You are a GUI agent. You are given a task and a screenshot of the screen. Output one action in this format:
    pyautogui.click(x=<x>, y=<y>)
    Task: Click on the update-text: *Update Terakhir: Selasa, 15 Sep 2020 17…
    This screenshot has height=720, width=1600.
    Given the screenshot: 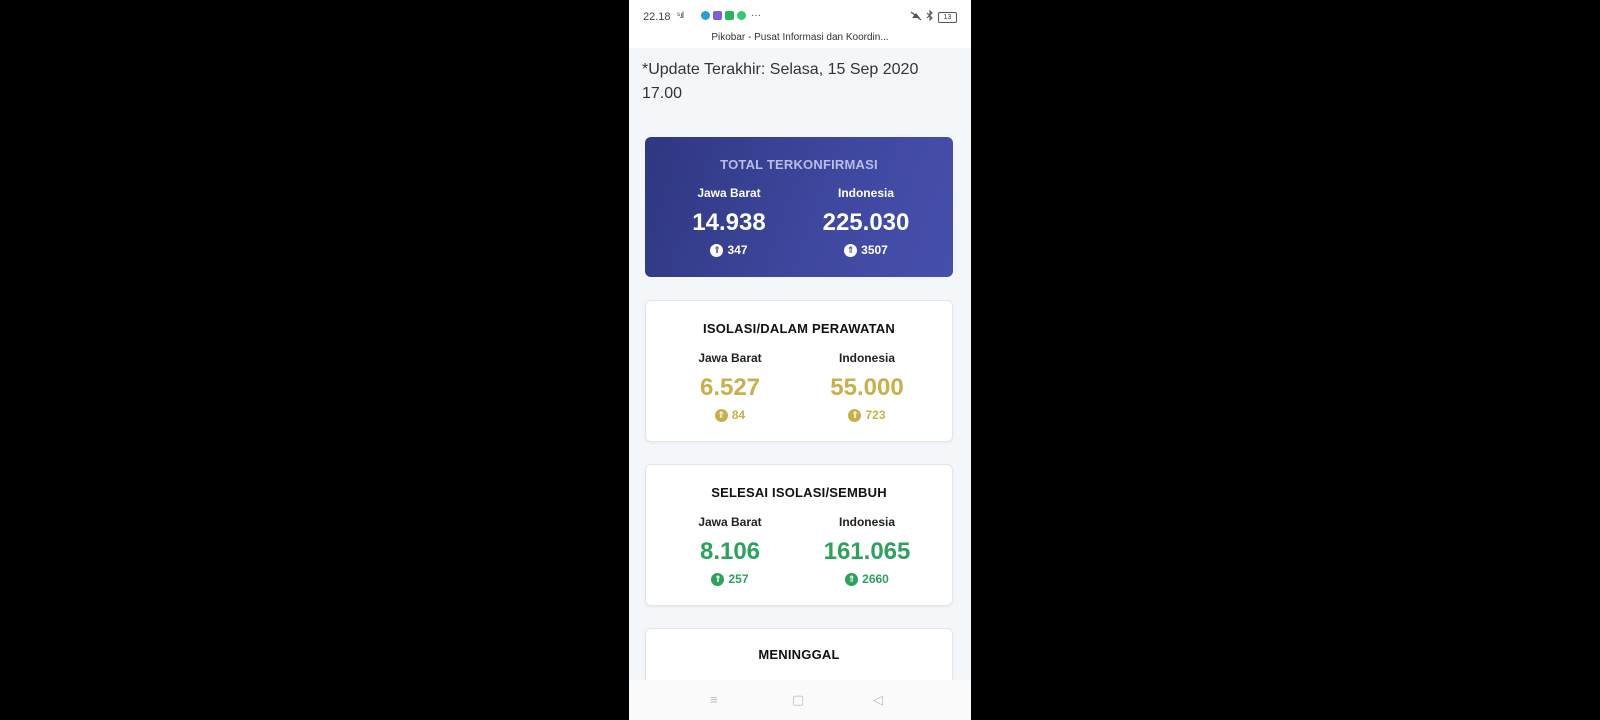 What is the action you would take?
    pyautogui.click(x=780, y=81)
    